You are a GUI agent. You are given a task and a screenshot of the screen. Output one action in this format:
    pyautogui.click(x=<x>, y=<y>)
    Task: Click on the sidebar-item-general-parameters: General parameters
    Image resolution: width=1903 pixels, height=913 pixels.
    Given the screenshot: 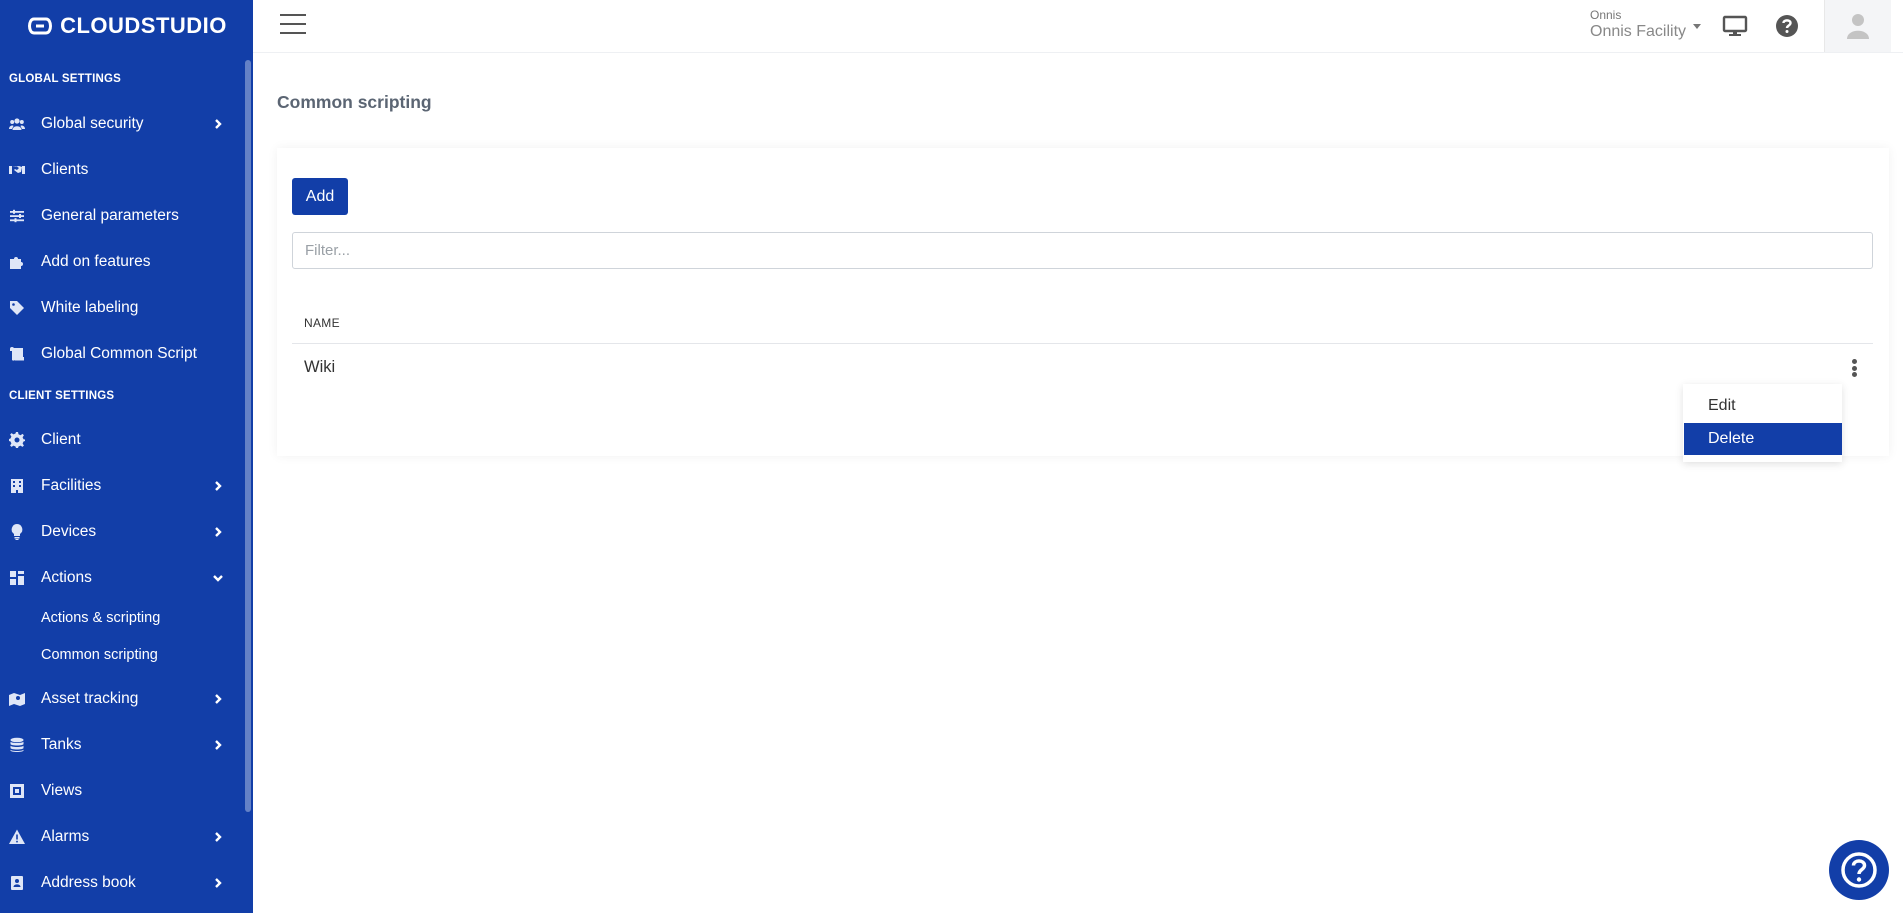 What is the action you would take?
    pyautogui.click(x=120, y=216)
    